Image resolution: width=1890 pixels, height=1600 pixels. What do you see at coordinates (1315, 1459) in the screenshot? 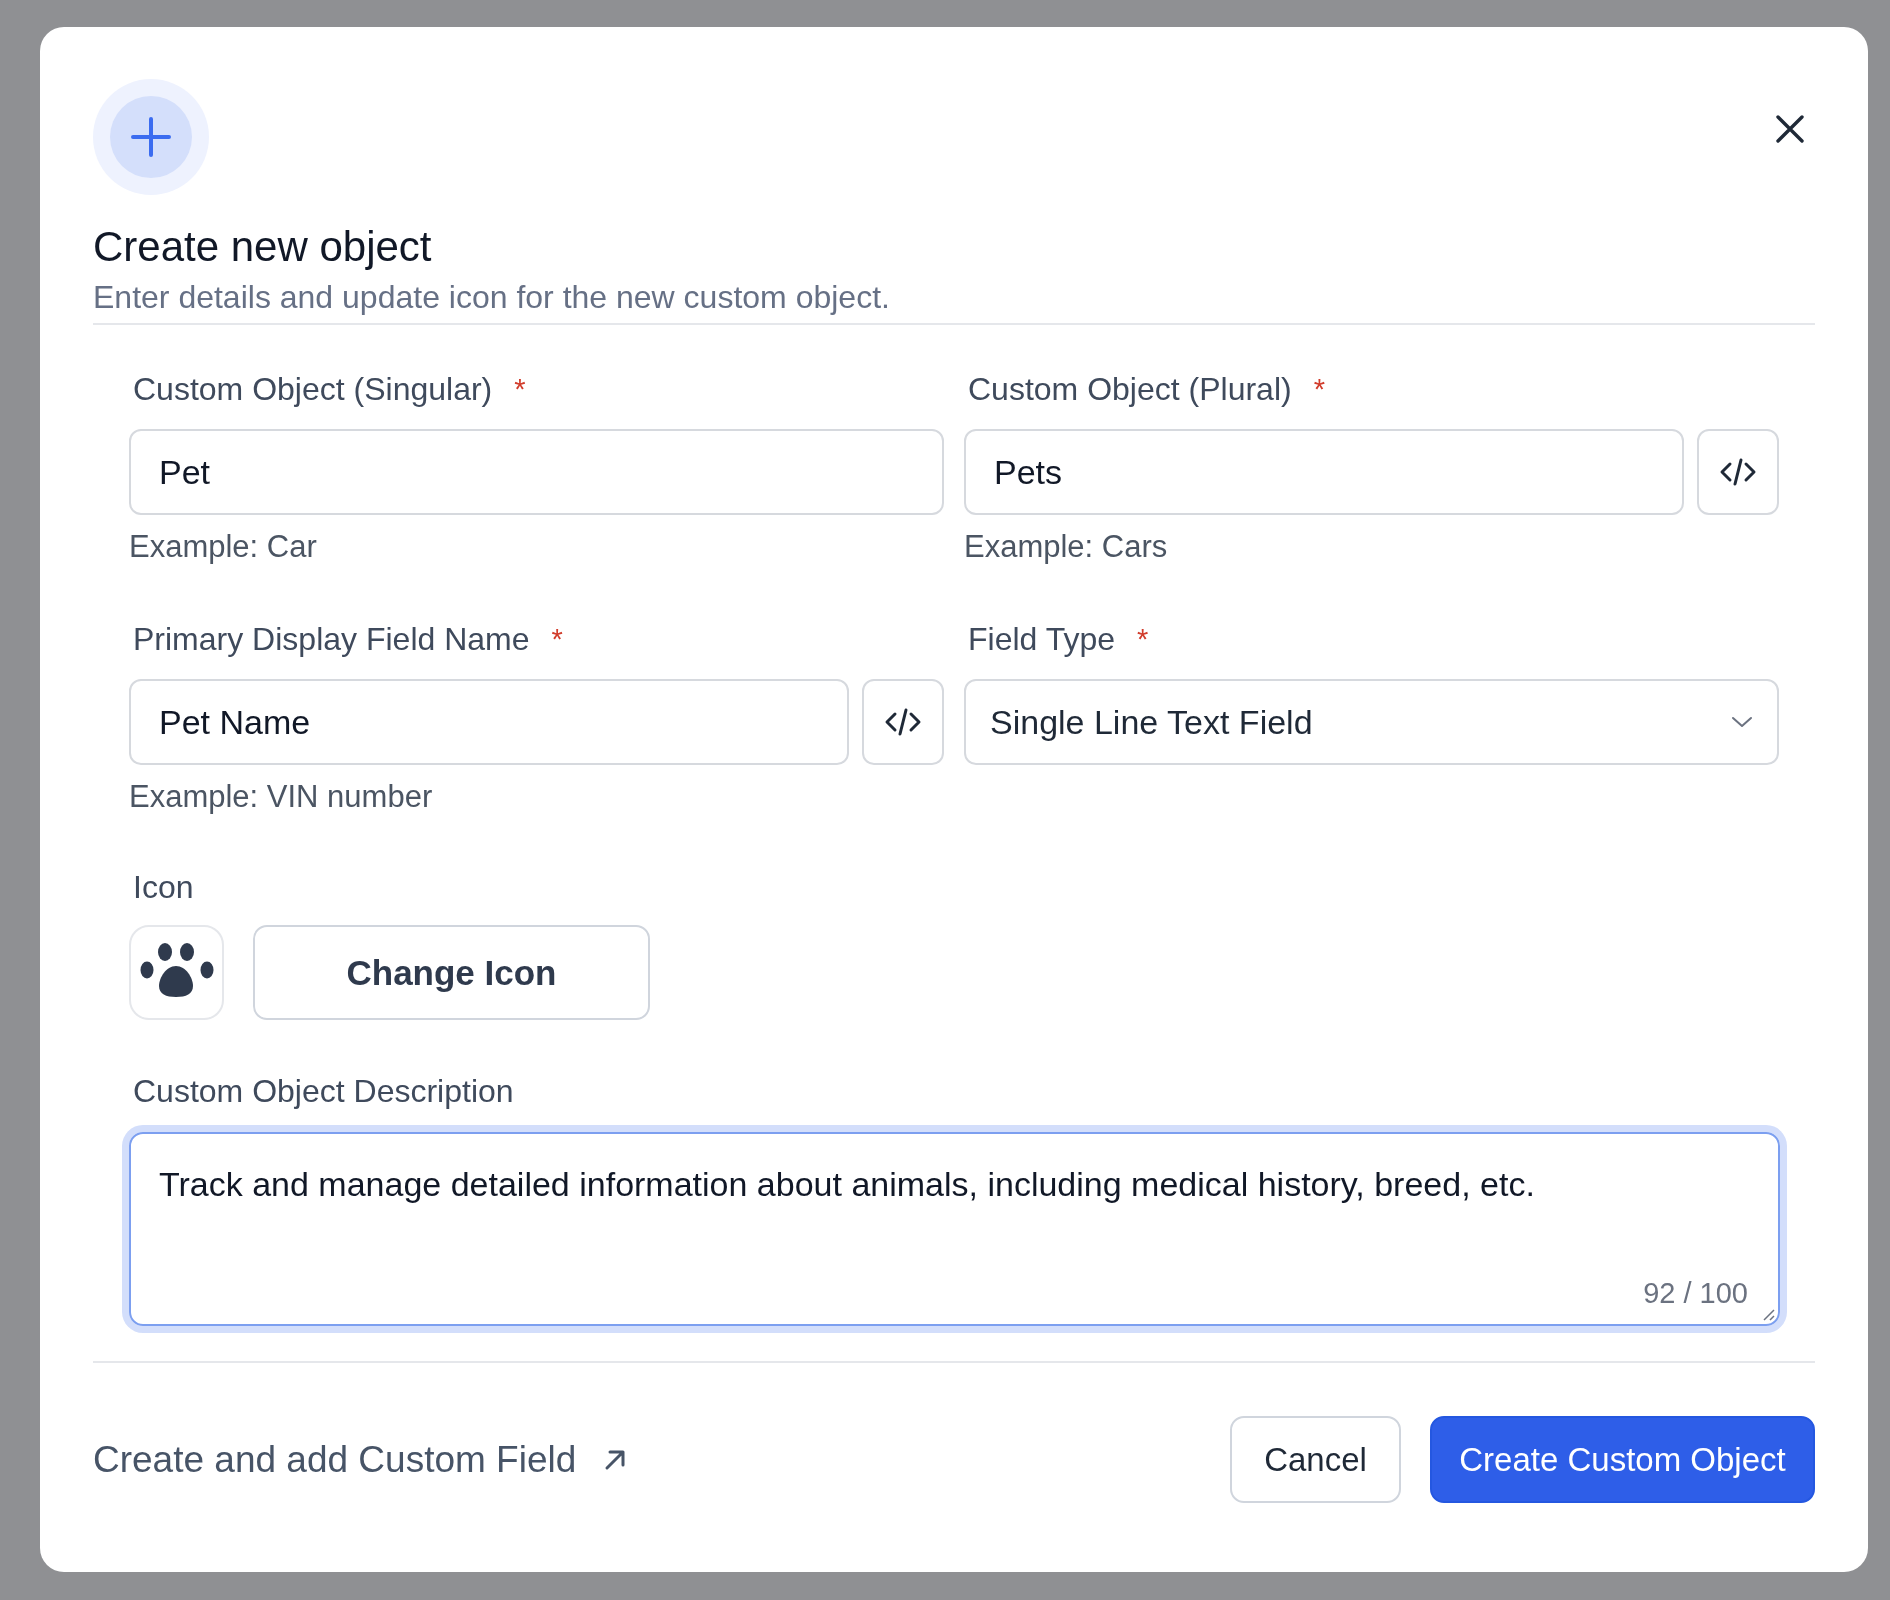
I see `cancel-button: Cancel` at bounding box center [1315, 1459].